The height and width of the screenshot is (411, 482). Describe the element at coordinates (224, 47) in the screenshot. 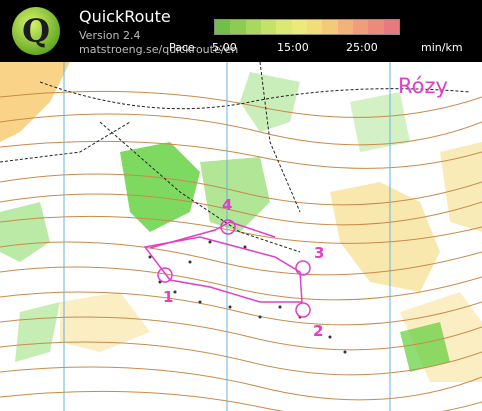

I see `pace-tick-label: 5:00` at that location.